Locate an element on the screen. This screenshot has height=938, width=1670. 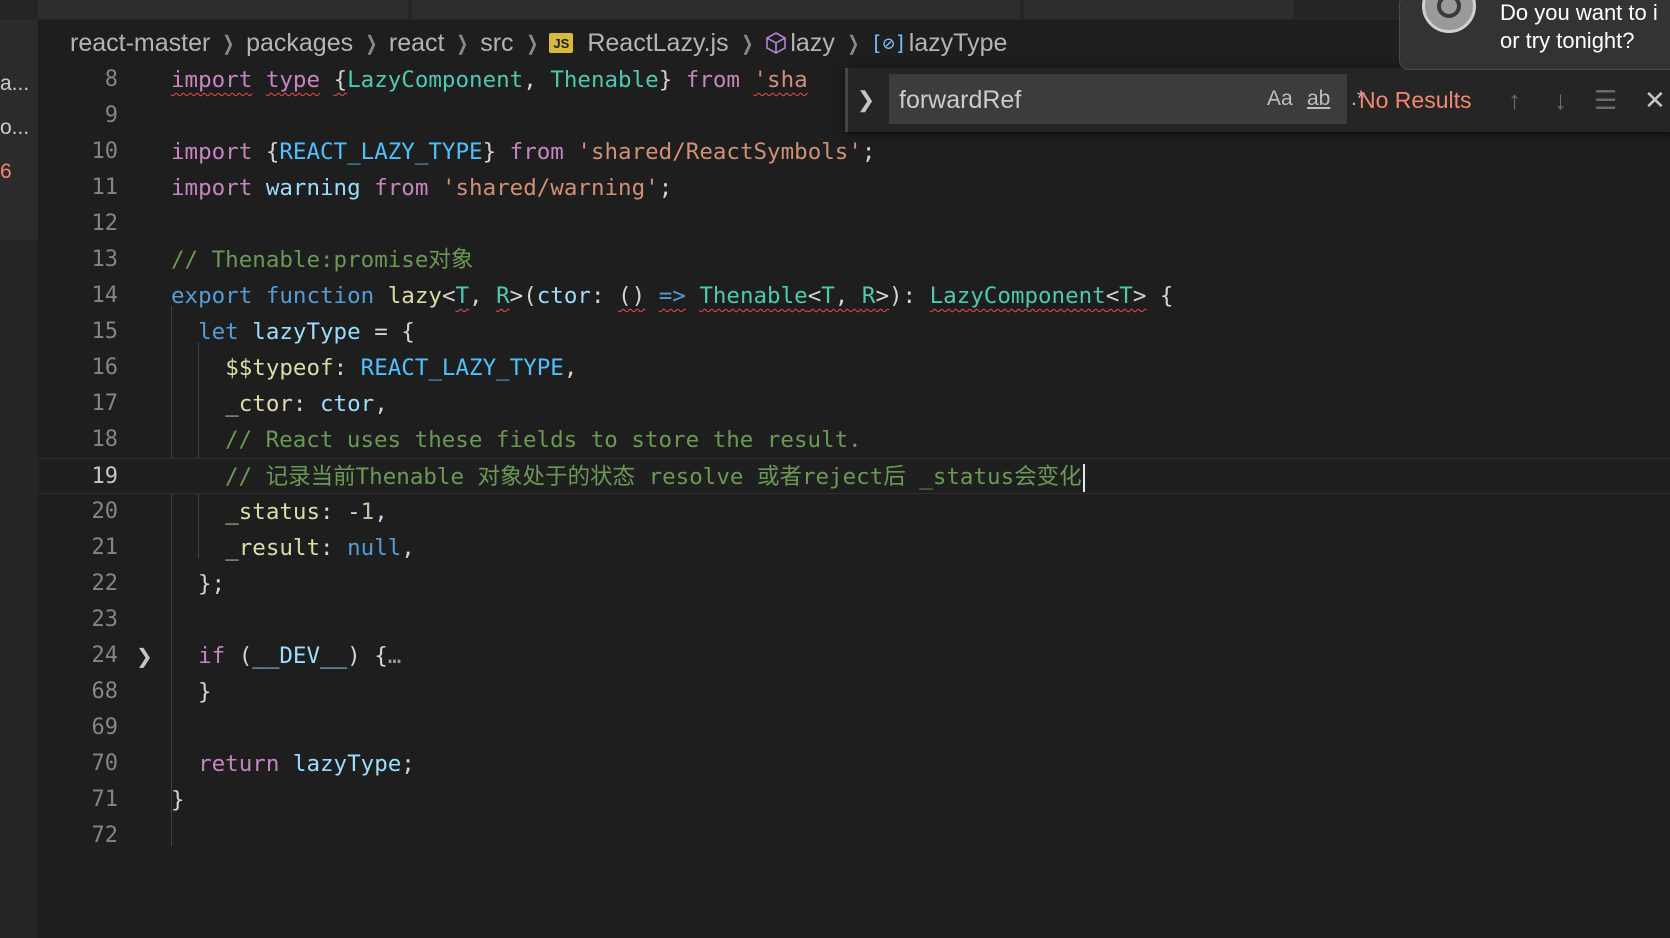
close-icon: ✕ is located at coordinates (1655, 100).